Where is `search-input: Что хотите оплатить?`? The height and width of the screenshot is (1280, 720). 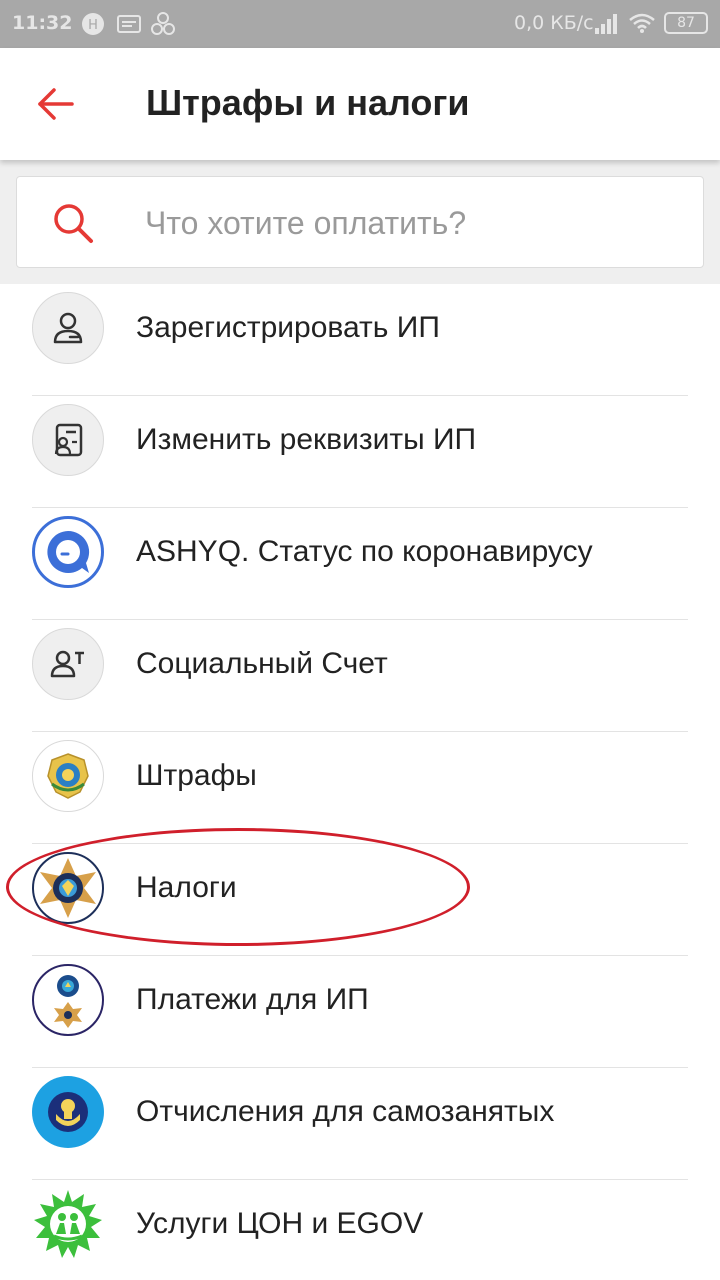 search-input: Что хотите оплатить? is located at coordinates (360, 222).